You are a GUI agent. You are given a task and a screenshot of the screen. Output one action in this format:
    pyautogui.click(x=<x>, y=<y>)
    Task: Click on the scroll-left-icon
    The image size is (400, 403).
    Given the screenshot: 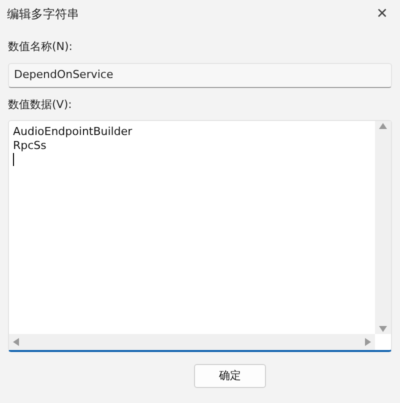 What is the action you would take?
    pyautogui.click(x=16, y=342)
    